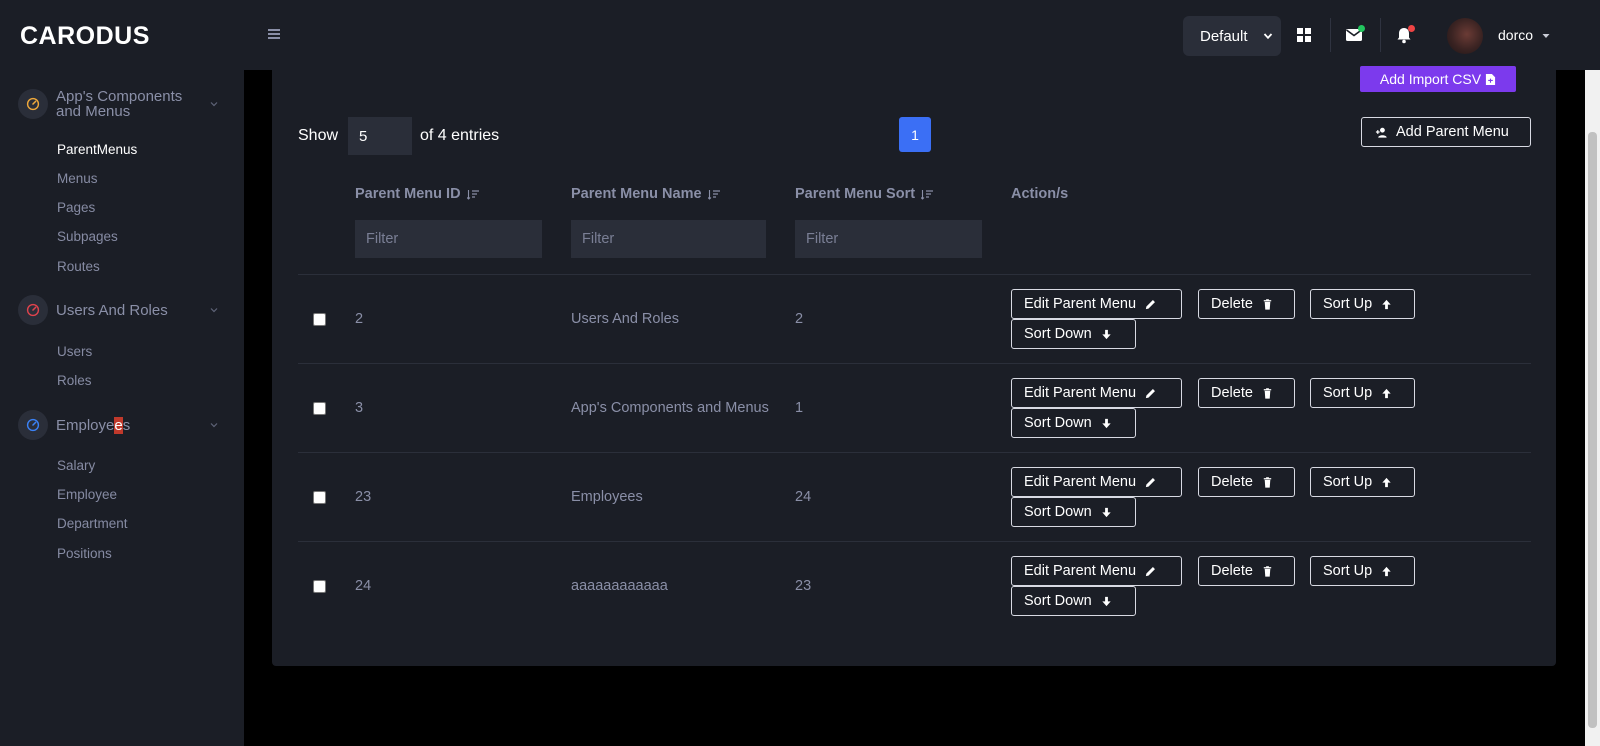  I want to click on header-divider, so click(1380, 35).